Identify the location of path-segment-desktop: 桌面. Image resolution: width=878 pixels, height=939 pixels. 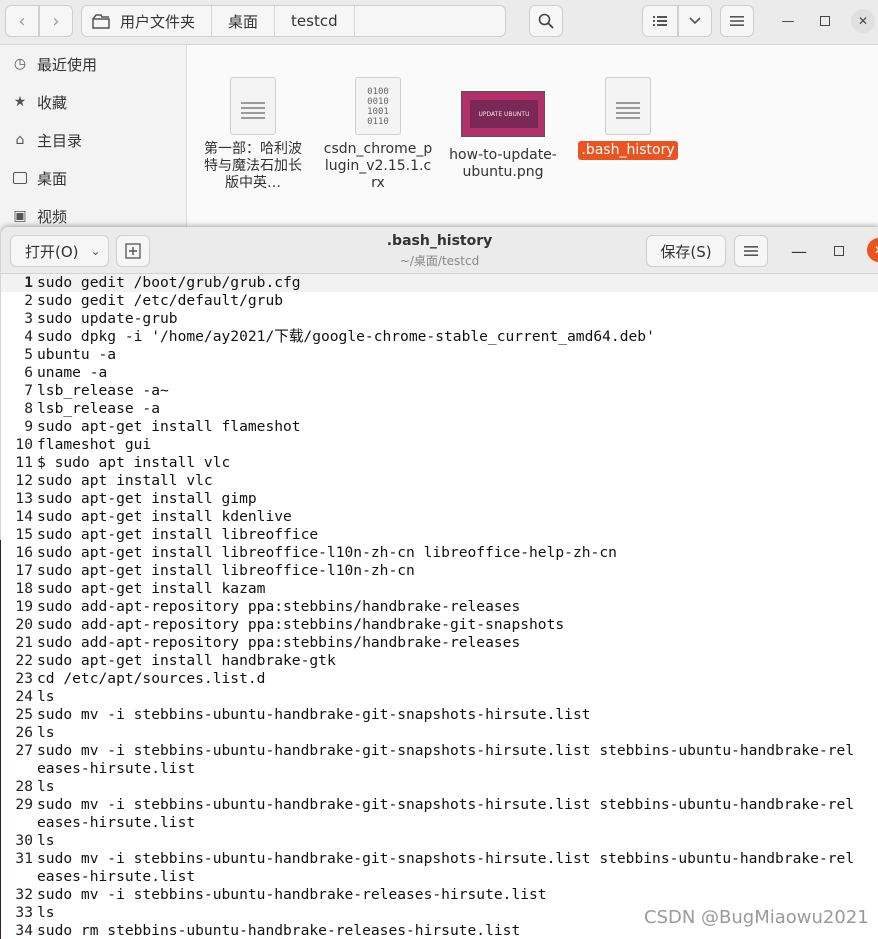
(244, 21).